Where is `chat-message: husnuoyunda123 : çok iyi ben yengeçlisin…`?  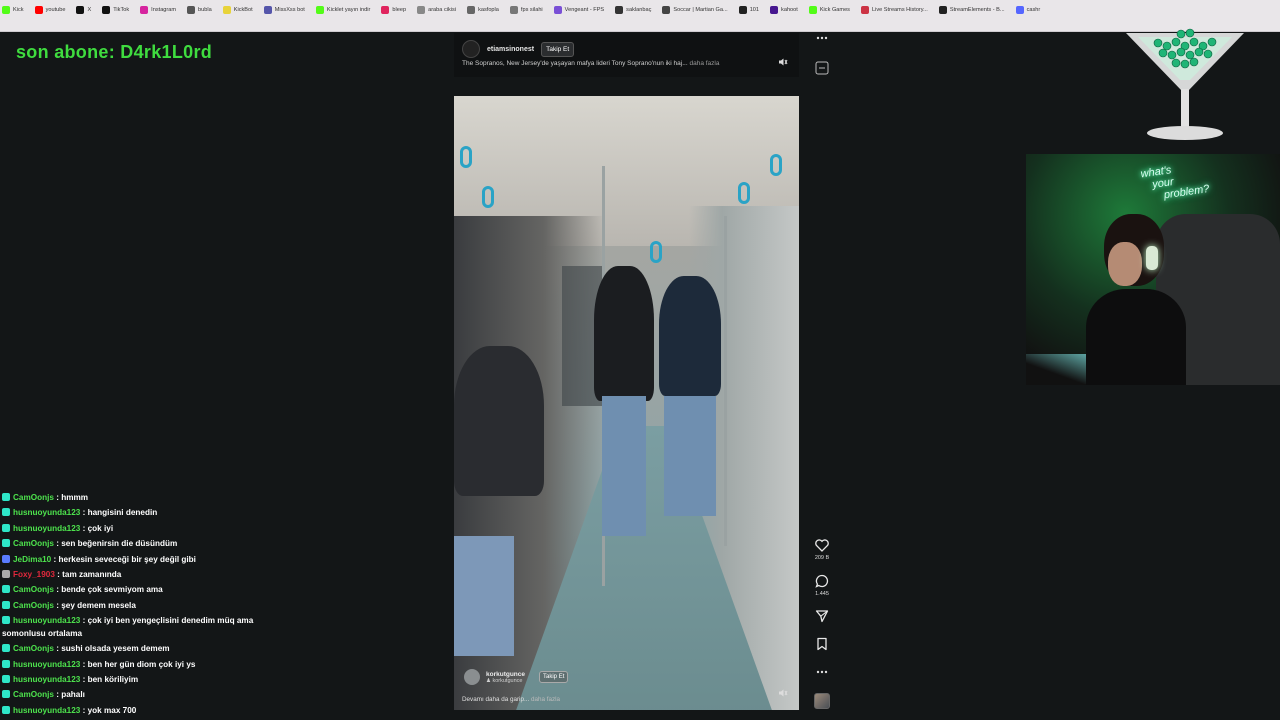 chat-message: husnuoyunda123 : çok iyi ben yengeçlisin… is located at coordinates (137, 627).